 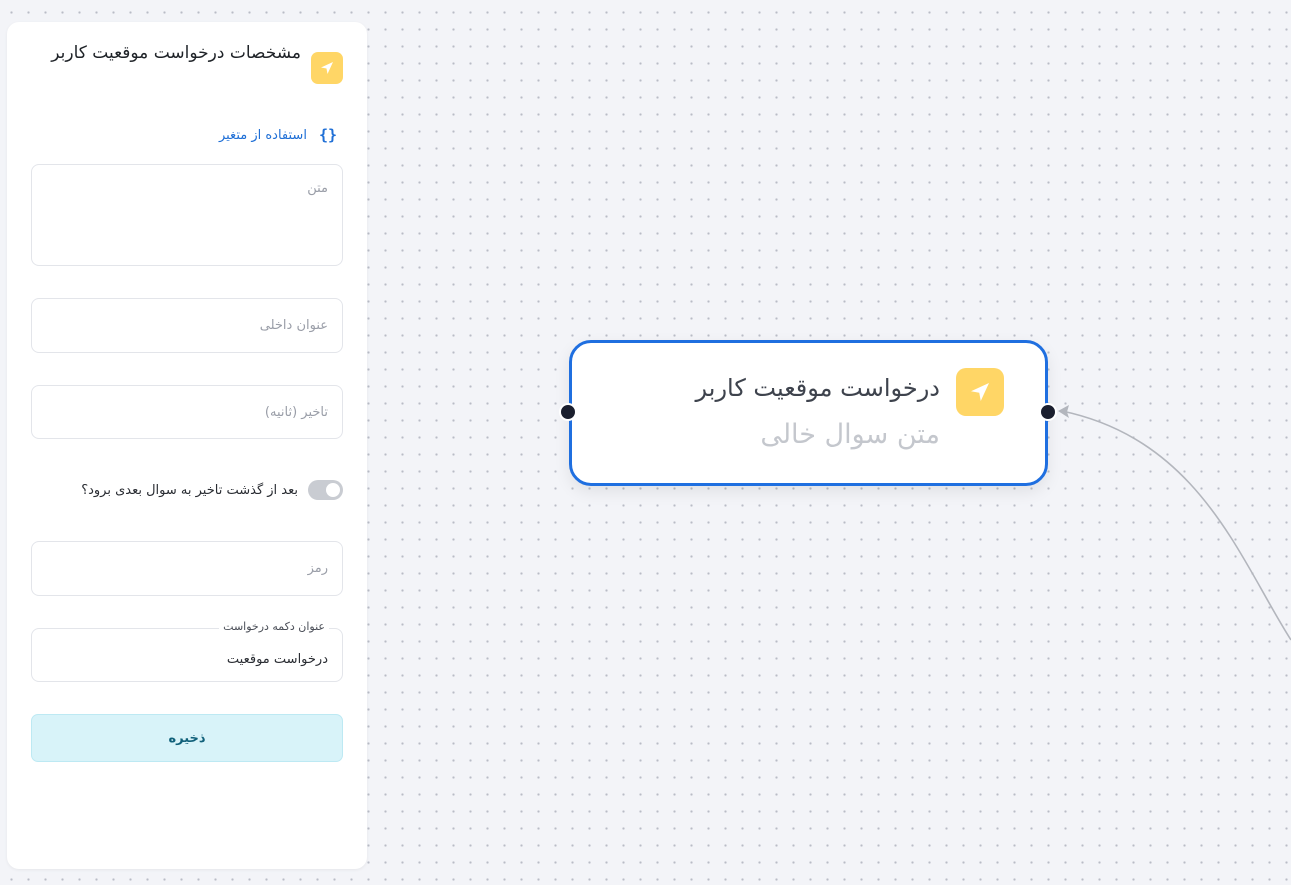 I want to click on edge-arrowhead, so click(x=1063, y=411).